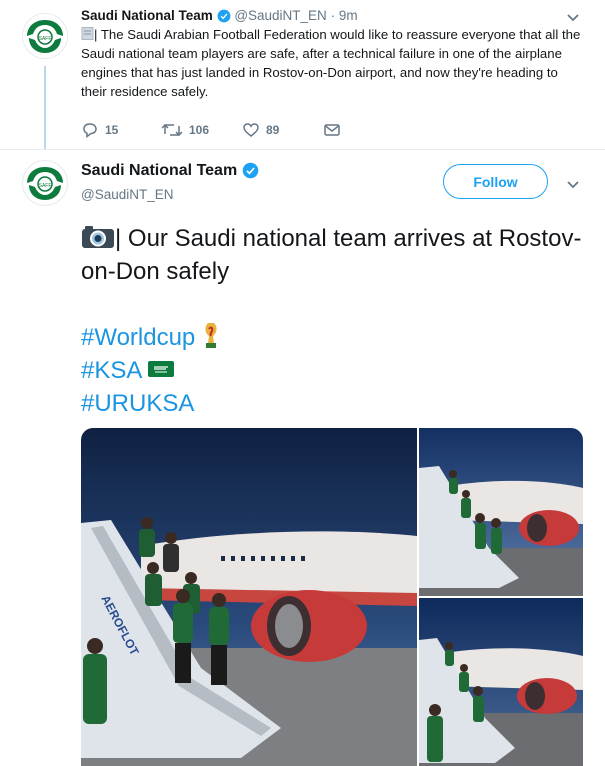  What do you see at coordinates (90, 130) in the screenshot?
I see `reply-icon` at bounding box center [90, 130].